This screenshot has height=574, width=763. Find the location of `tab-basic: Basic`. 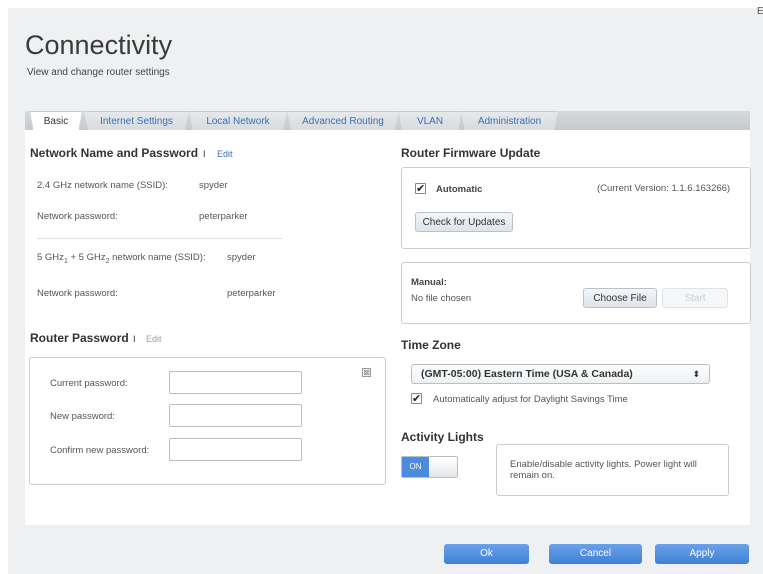

tab-basic: Basic is located at coordinates (56, 121).